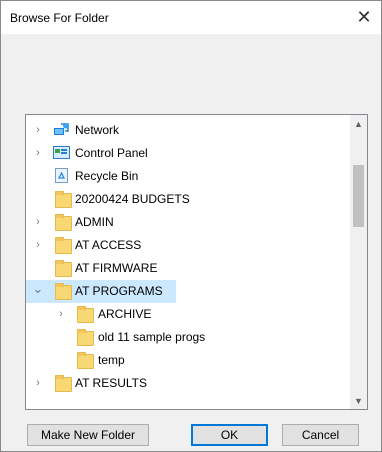 The image size is (382, 452). What do you see at coordinates (125, 314) in the screenshot?
I see `tree-item-label: ARCHIVE` at bounding box center [125, 314].